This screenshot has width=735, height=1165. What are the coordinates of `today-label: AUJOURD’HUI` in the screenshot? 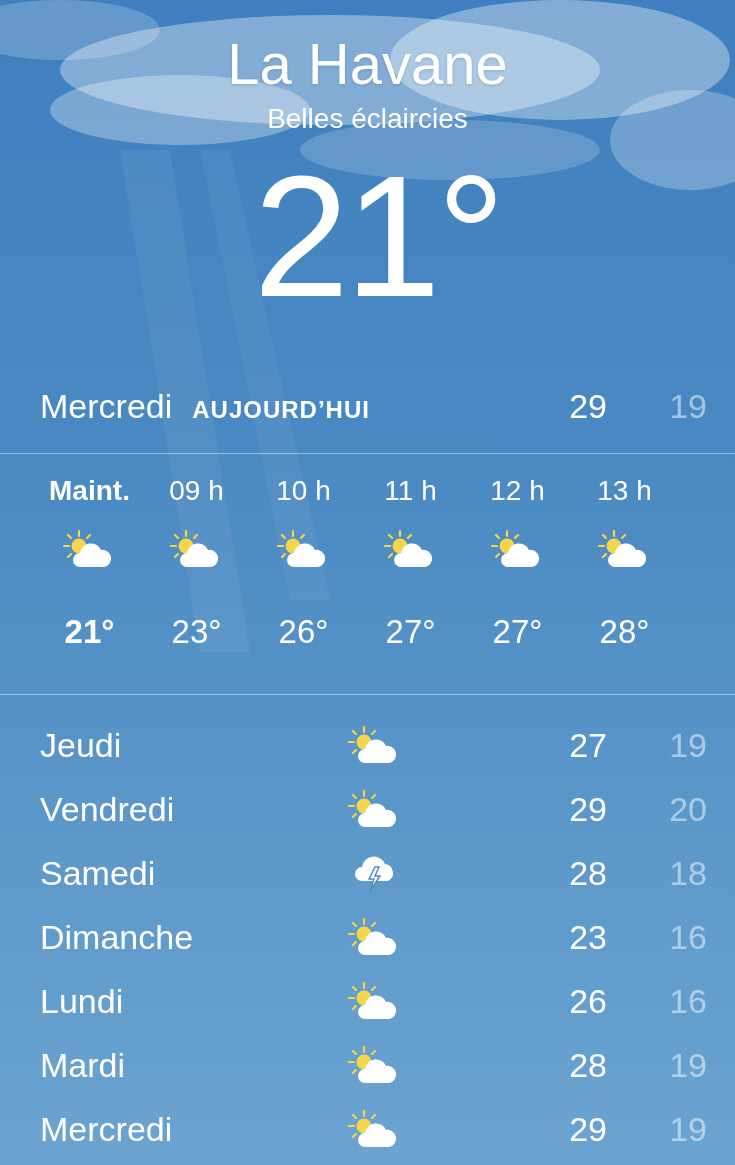 It's located at (281, 410).